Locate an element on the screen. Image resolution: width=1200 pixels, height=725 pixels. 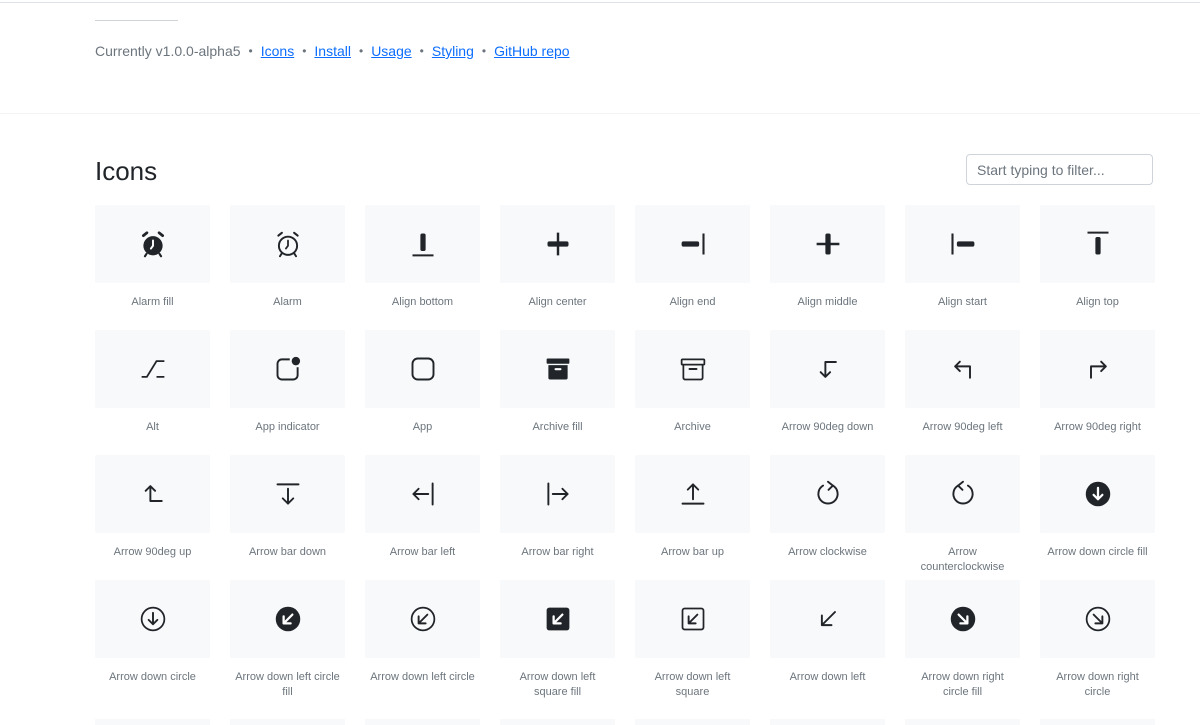
icon-card-alt: Alt is located at coordinates (152, 392).